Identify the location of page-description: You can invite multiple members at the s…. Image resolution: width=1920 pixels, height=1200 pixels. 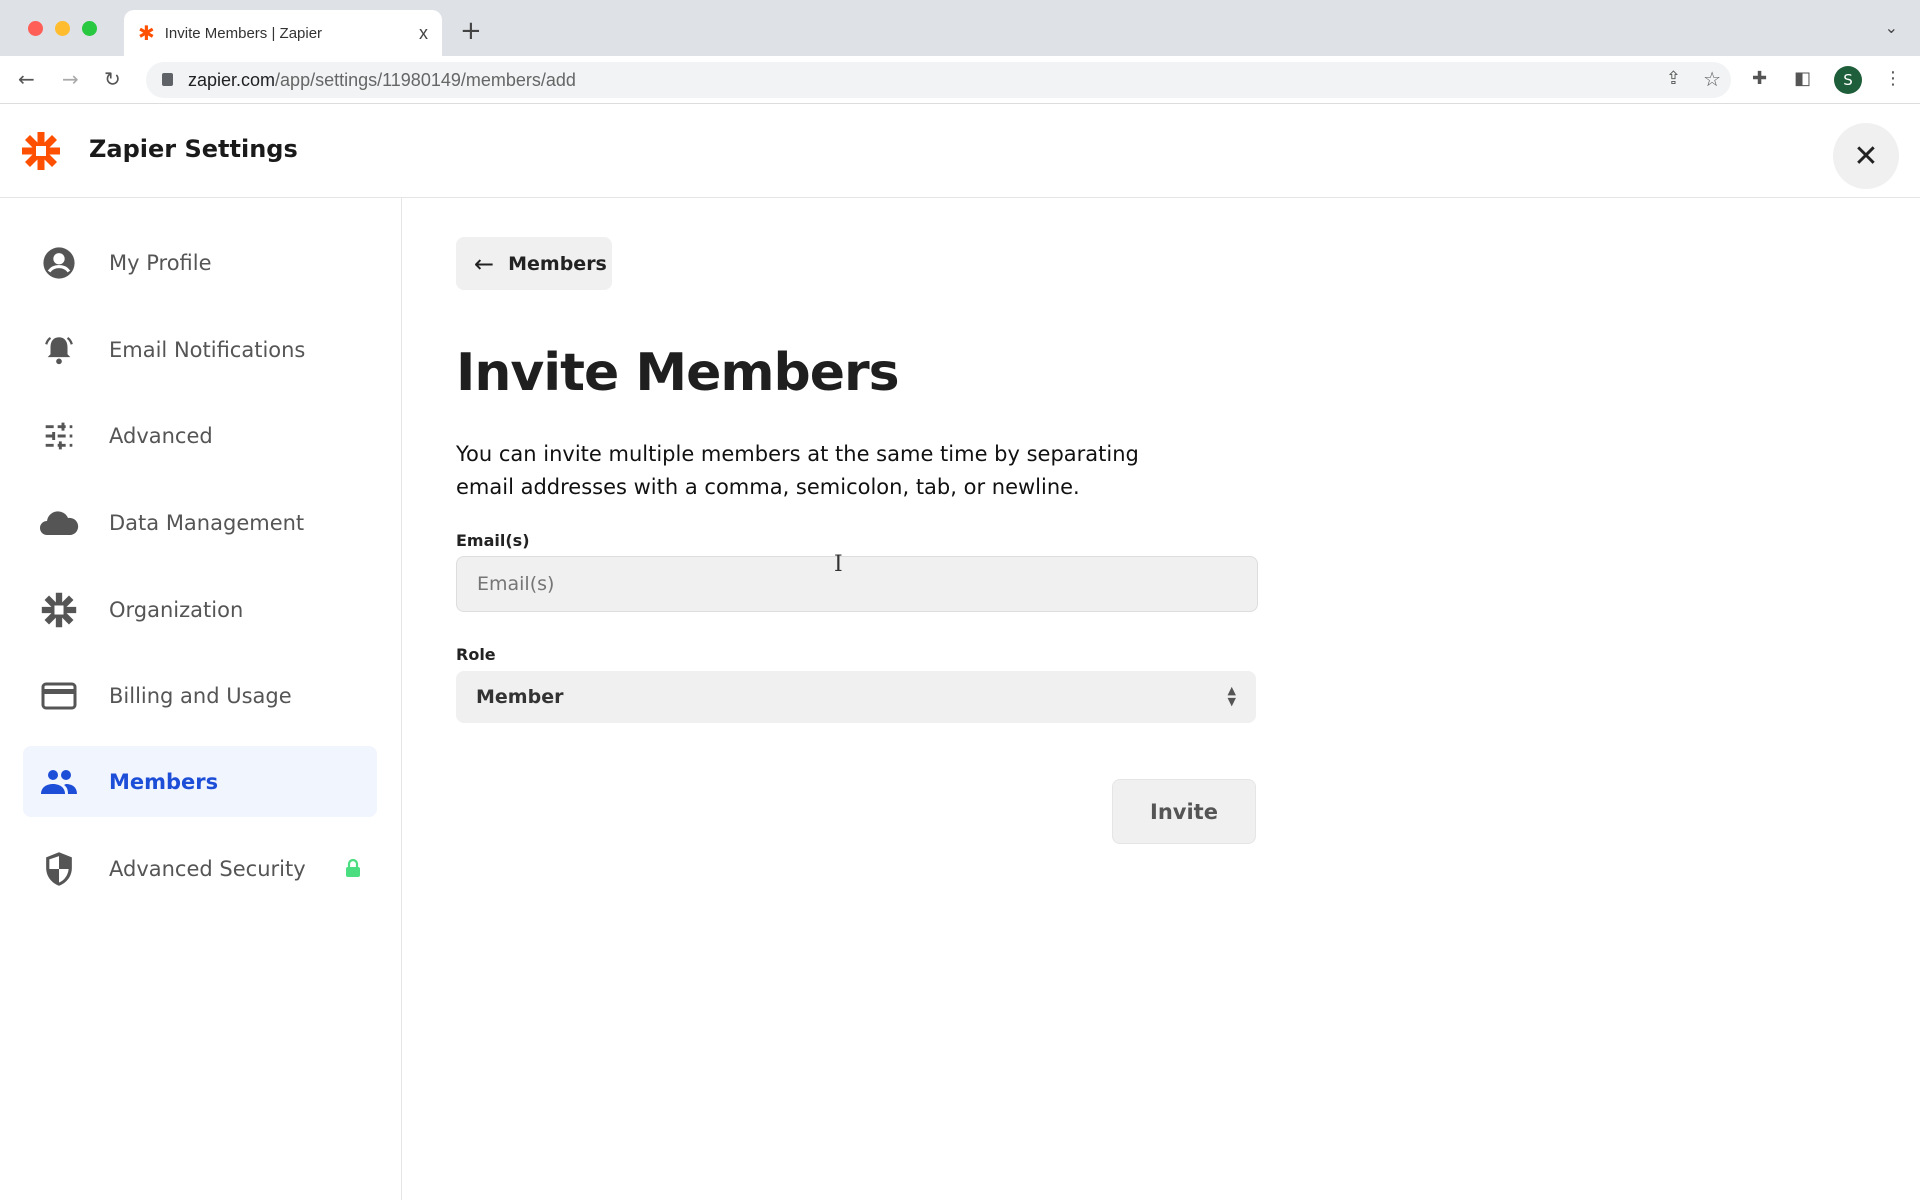
(797, 470).